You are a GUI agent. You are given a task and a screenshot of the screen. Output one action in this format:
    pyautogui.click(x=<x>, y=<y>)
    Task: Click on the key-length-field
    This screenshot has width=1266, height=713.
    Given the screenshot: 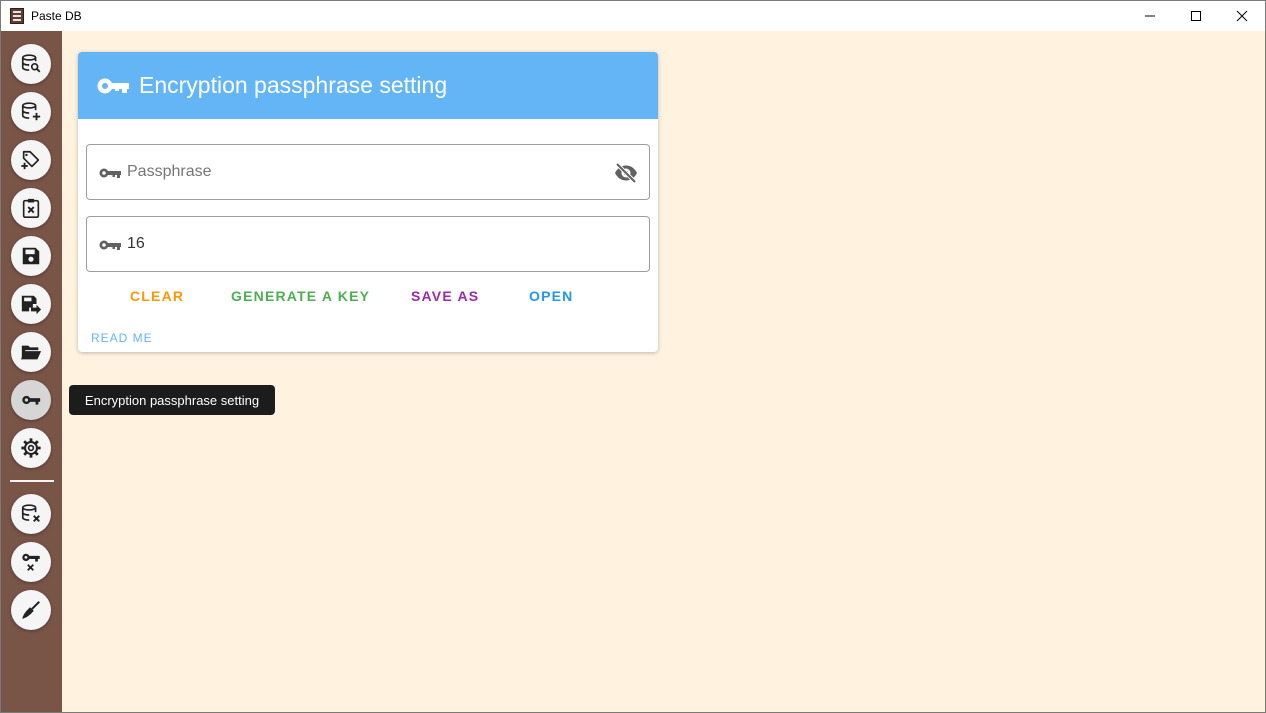 What is the action you would take?
    pyautogui.click(x=368, y=244)
    